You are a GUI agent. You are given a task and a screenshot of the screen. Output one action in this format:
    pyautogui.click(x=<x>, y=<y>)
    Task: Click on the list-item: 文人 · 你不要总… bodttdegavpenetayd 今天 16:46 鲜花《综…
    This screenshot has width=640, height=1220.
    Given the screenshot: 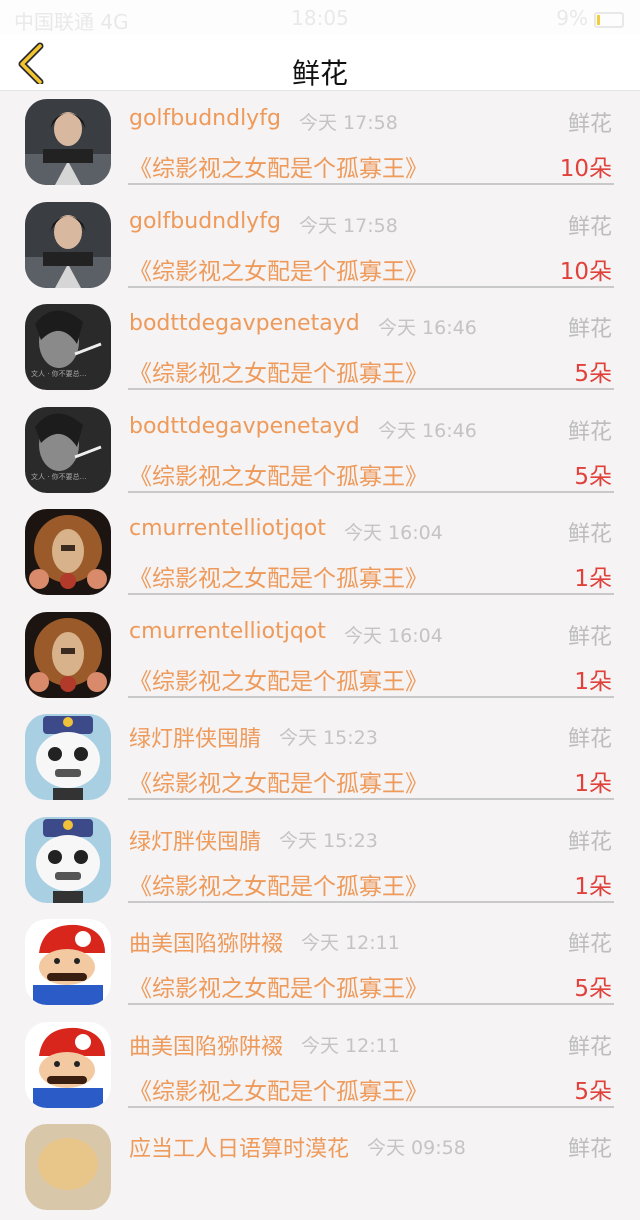 What is the action you would take?
    pyautogui.click(x=320, y=451)
    